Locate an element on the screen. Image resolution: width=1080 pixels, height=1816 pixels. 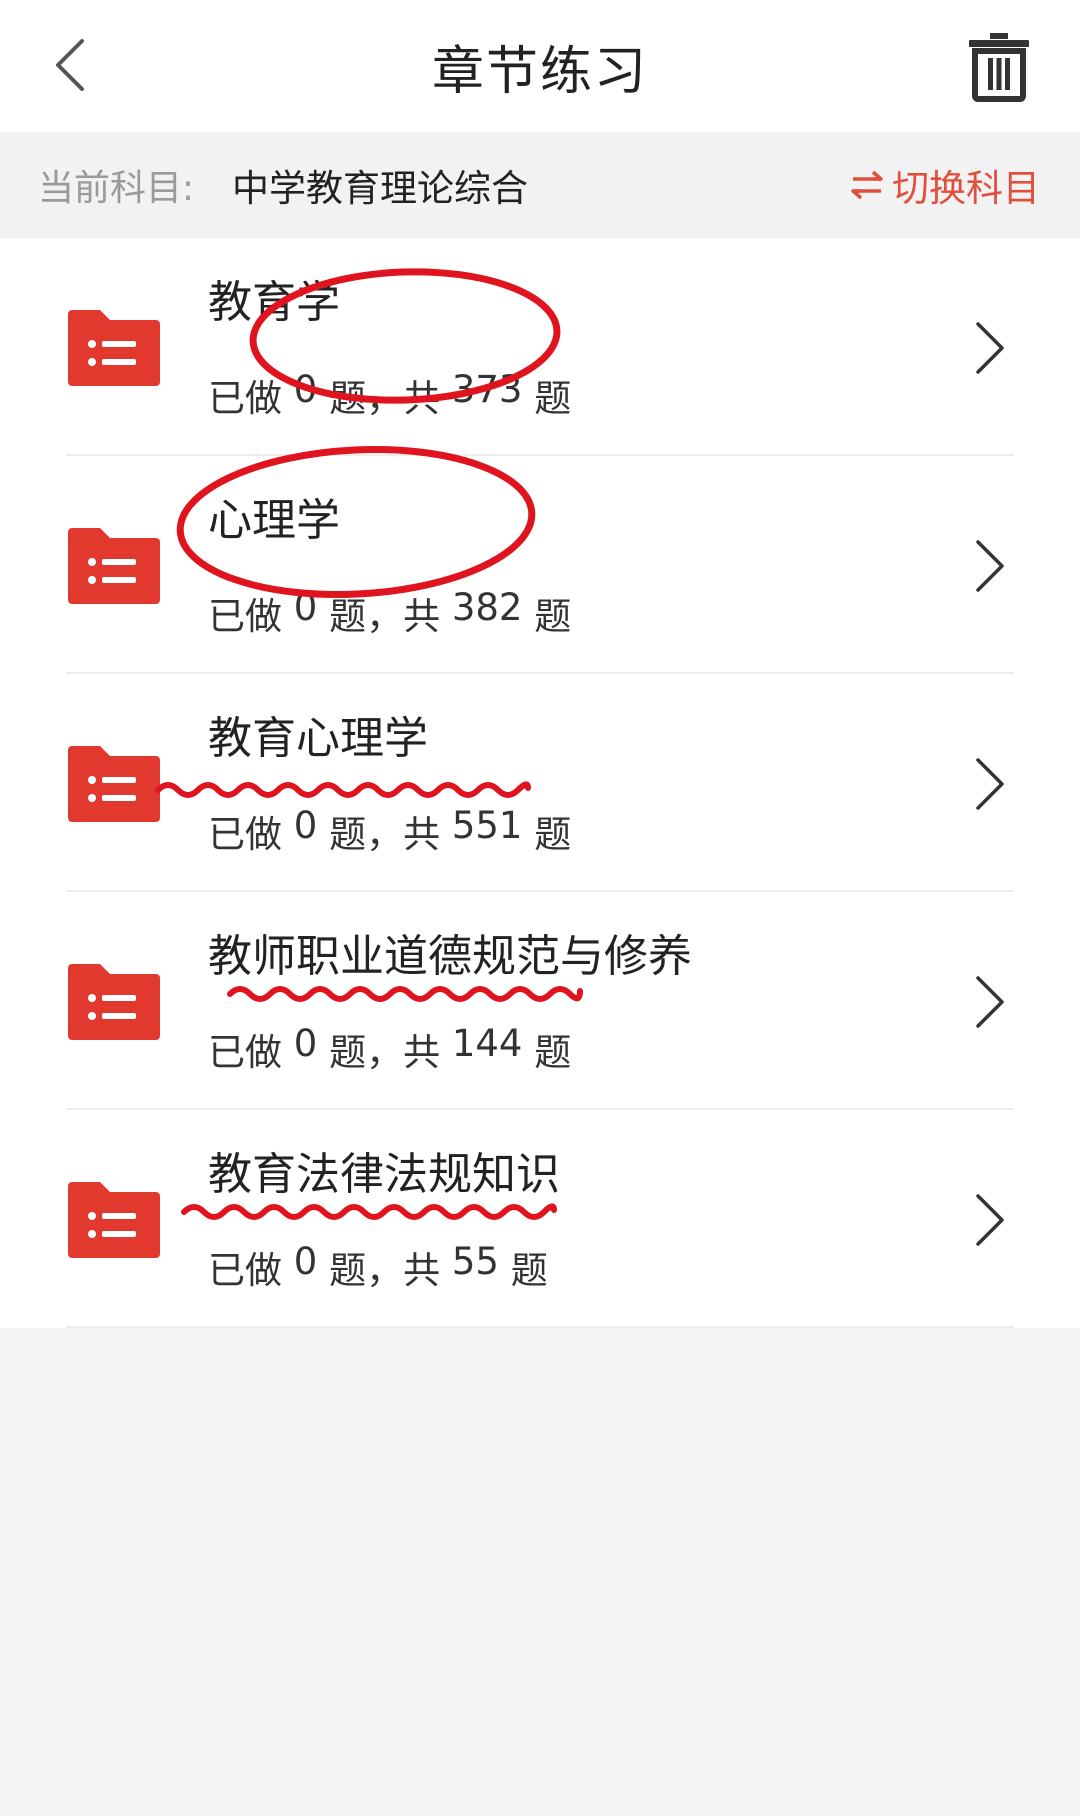
chapter-title: 教育心理学 is located at coordinates (318, 738).